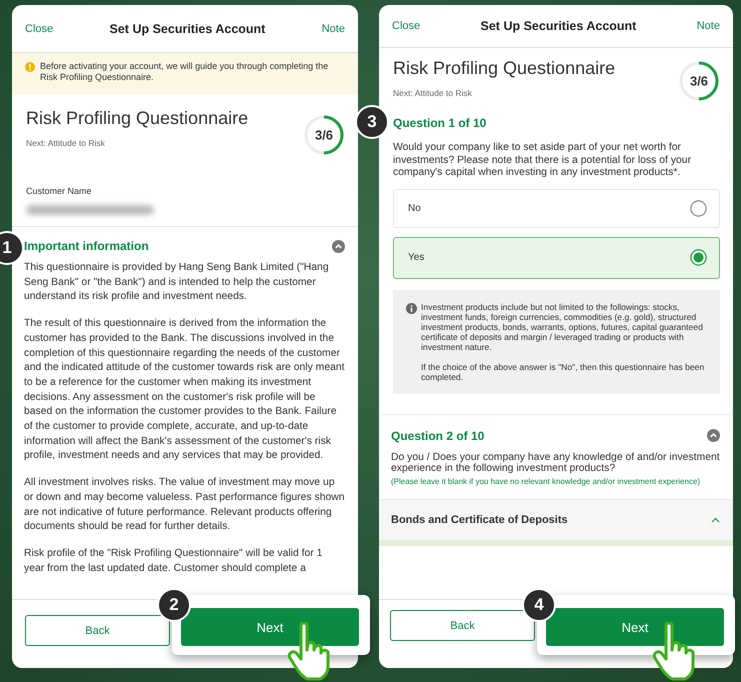 This screenshot has width=741, height=682. I want to click on section-title: Important information, so click(86, 246).